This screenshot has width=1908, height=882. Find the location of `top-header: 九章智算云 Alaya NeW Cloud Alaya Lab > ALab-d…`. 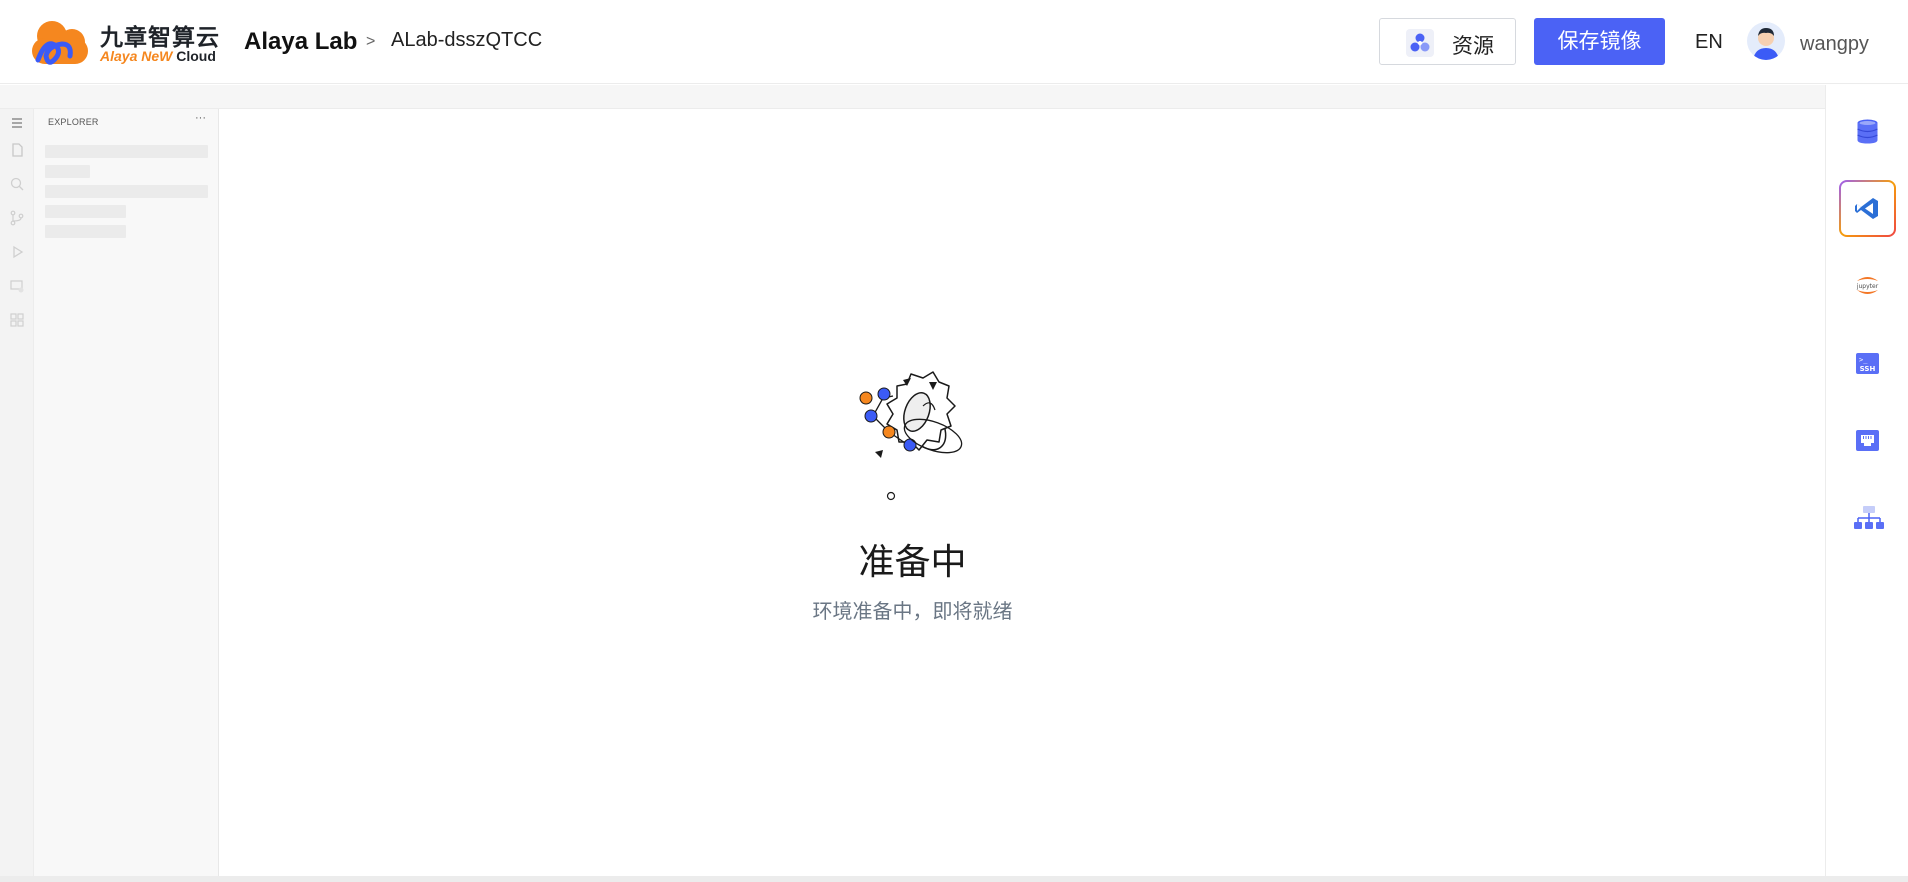

top-header: 九章智算云 Alaya NeW Cloud Alaya Lab > ALab-d… is located at coordinates (954, 42).